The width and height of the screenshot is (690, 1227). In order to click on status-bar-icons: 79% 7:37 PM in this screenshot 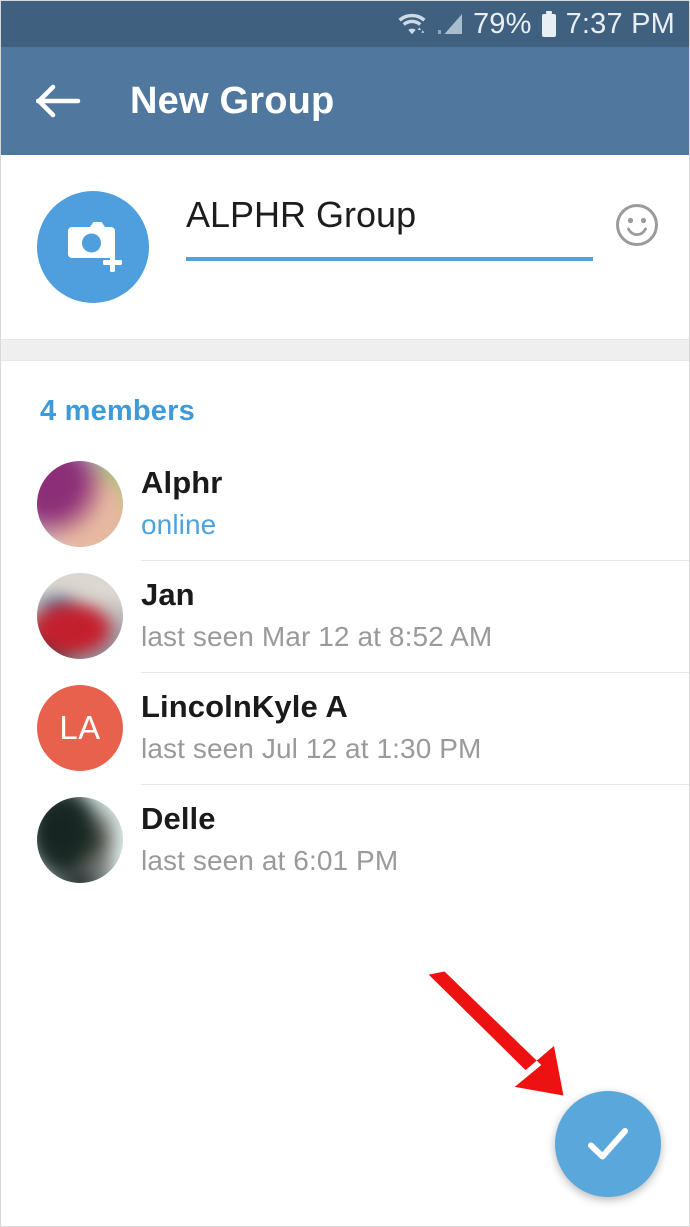, I will do `click(536, 23)`.